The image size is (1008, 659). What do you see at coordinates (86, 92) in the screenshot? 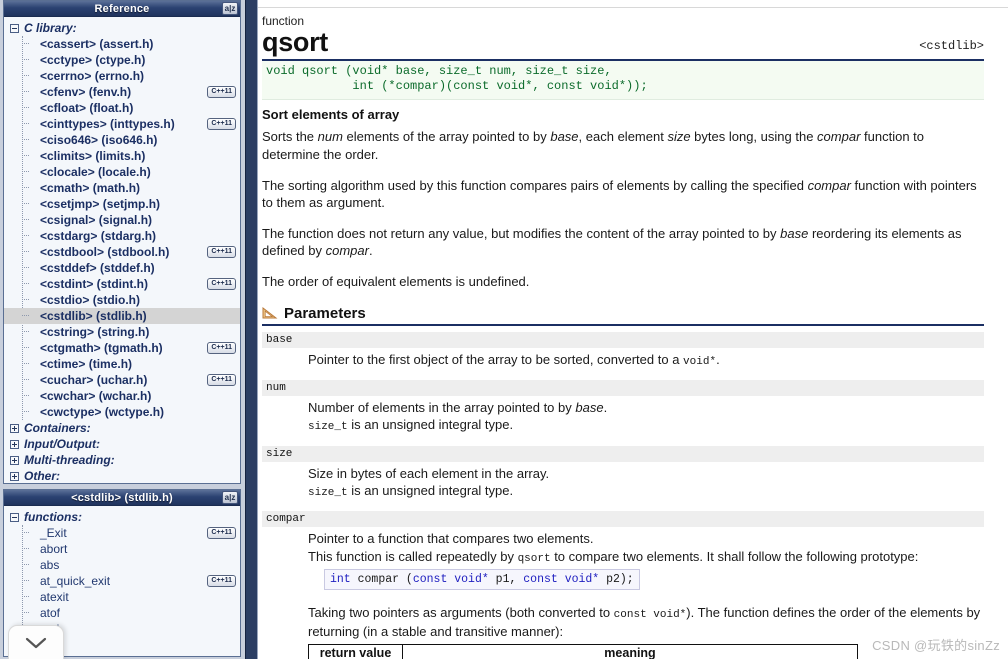
I see `sidebar-item-label: <cfenv> (fenv.h)` at bounding box center [86, 92].